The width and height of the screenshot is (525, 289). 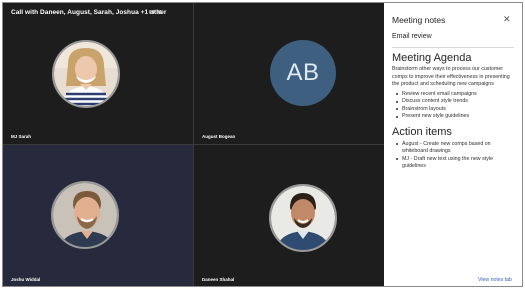 I want to click on divider, so click(x=453, y=47).